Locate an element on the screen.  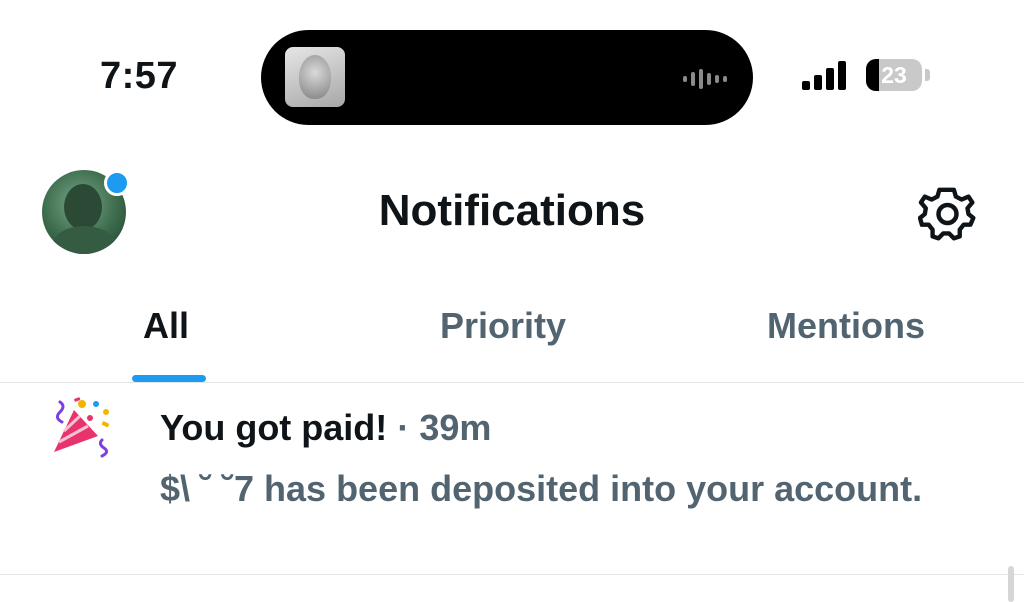
tab-mentions: Mentions is located at coordinates (846, 326).